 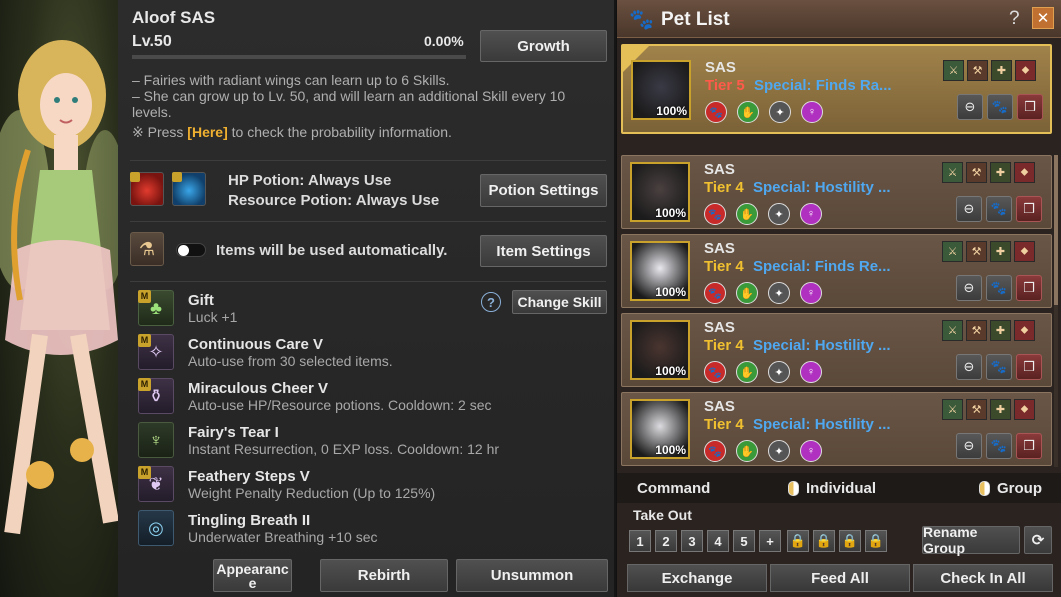 I want to click on add-slot-icon: +, so click(x=770, y=541).